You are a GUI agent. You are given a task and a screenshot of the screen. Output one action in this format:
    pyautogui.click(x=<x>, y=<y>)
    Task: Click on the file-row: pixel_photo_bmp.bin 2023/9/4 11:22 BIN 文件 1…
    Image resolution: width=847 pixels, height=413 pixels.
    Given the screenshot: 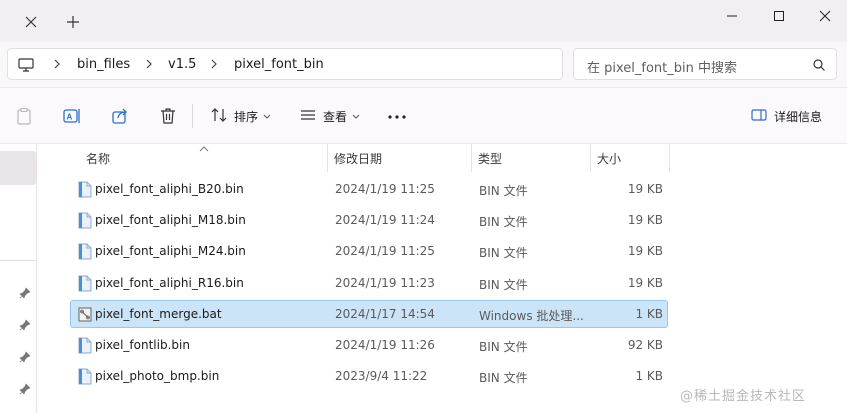 What is the action you would take?
    pyautogui.click(x=369, y=376)
    